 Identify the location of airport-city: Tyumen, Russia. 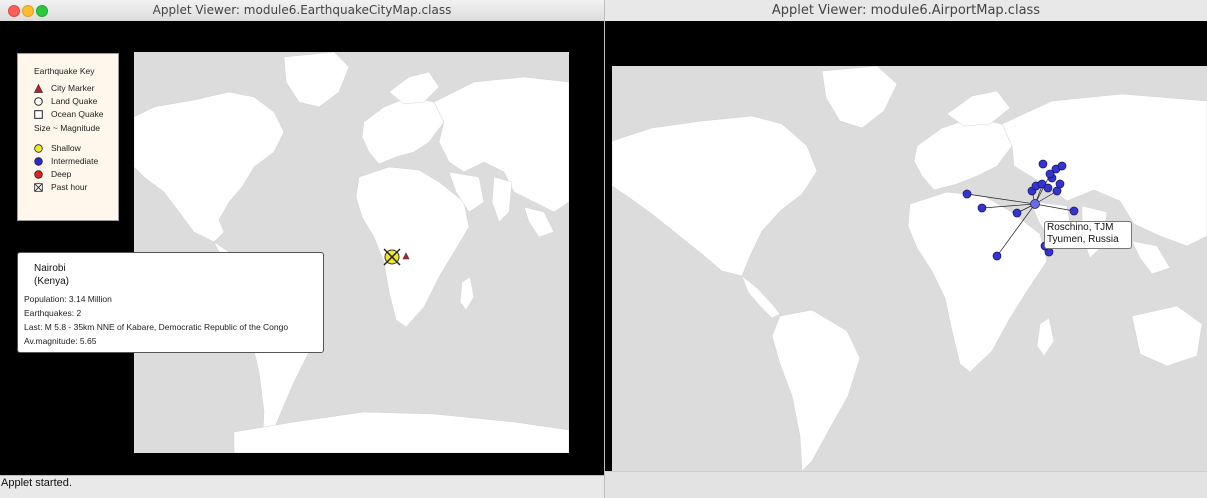
(1083, 239).